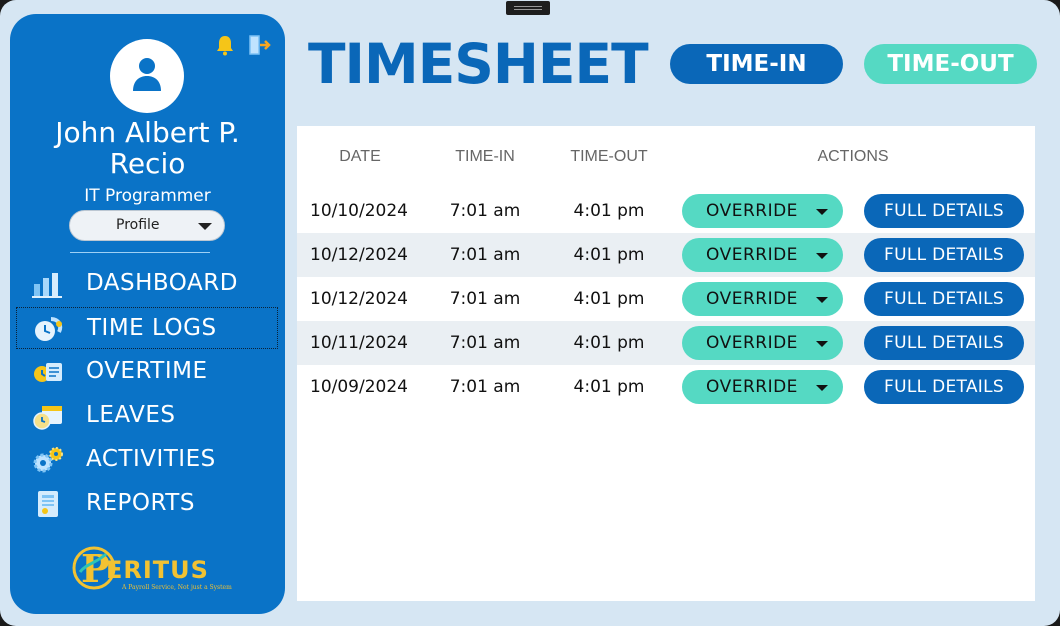 This screenshot has height=626, width=1060. Describe the element at coordinates (528, 8) in the screenshot. I see `window-drag-handle` at that location.